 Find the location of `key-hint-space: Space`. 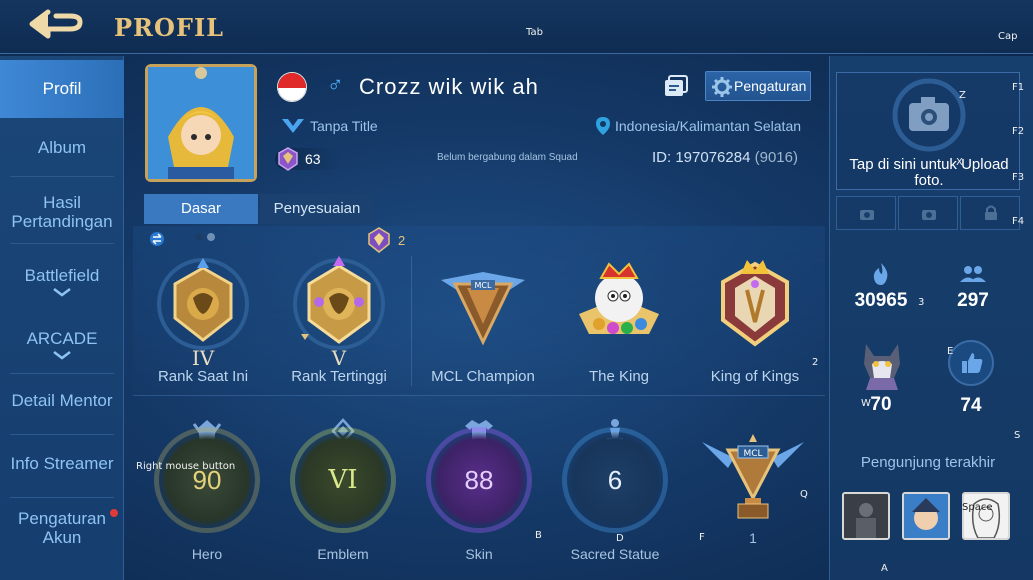

key-hint-space: Space is located at coordinates (977, 507).